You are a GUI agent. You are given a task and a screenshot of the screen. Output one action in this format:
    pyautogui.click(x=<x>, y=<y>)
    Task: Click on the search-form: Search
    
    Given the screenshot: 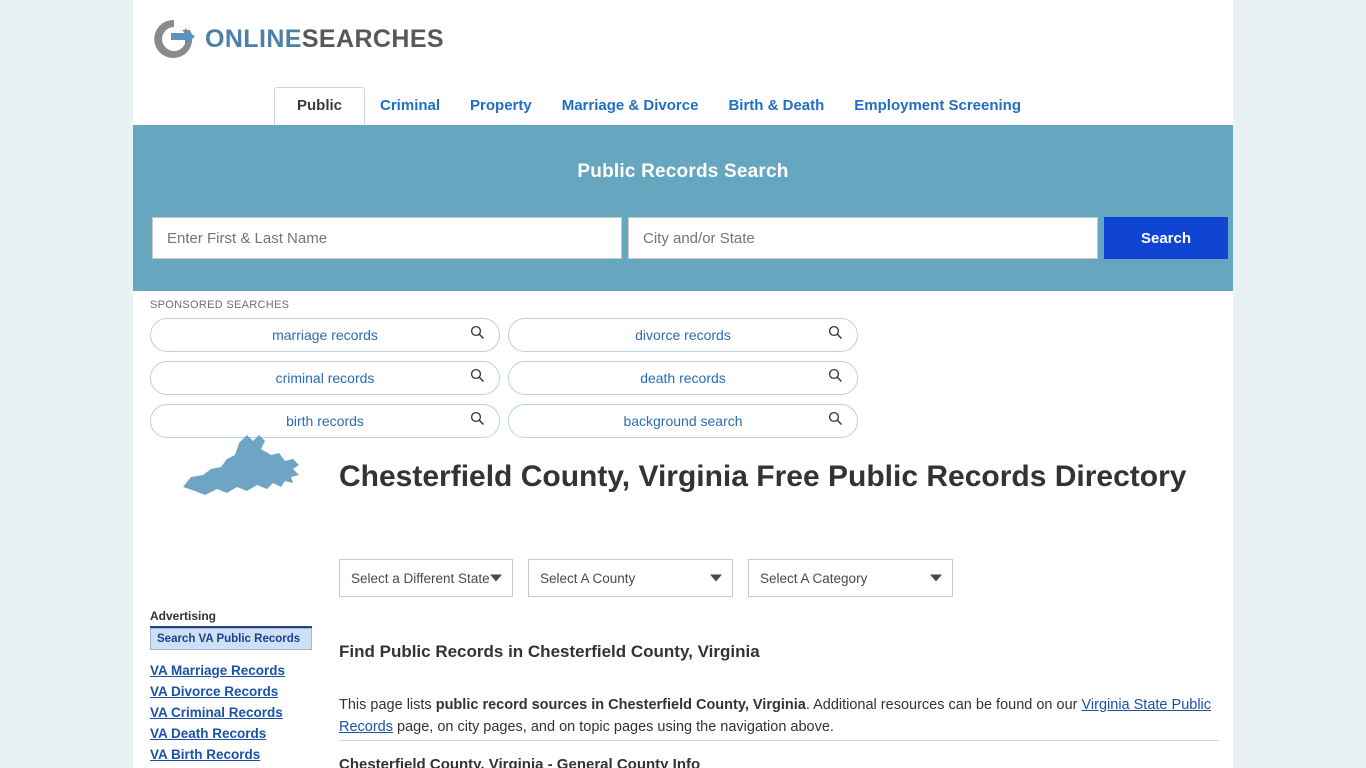 What is the action you would take?
    pyautogui.click(x=690, y=238)
    